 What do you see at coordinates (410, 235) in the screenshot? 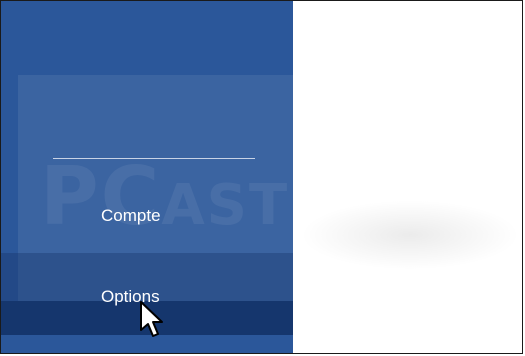
I see `main-content-area` at bounding box center [410, 235].